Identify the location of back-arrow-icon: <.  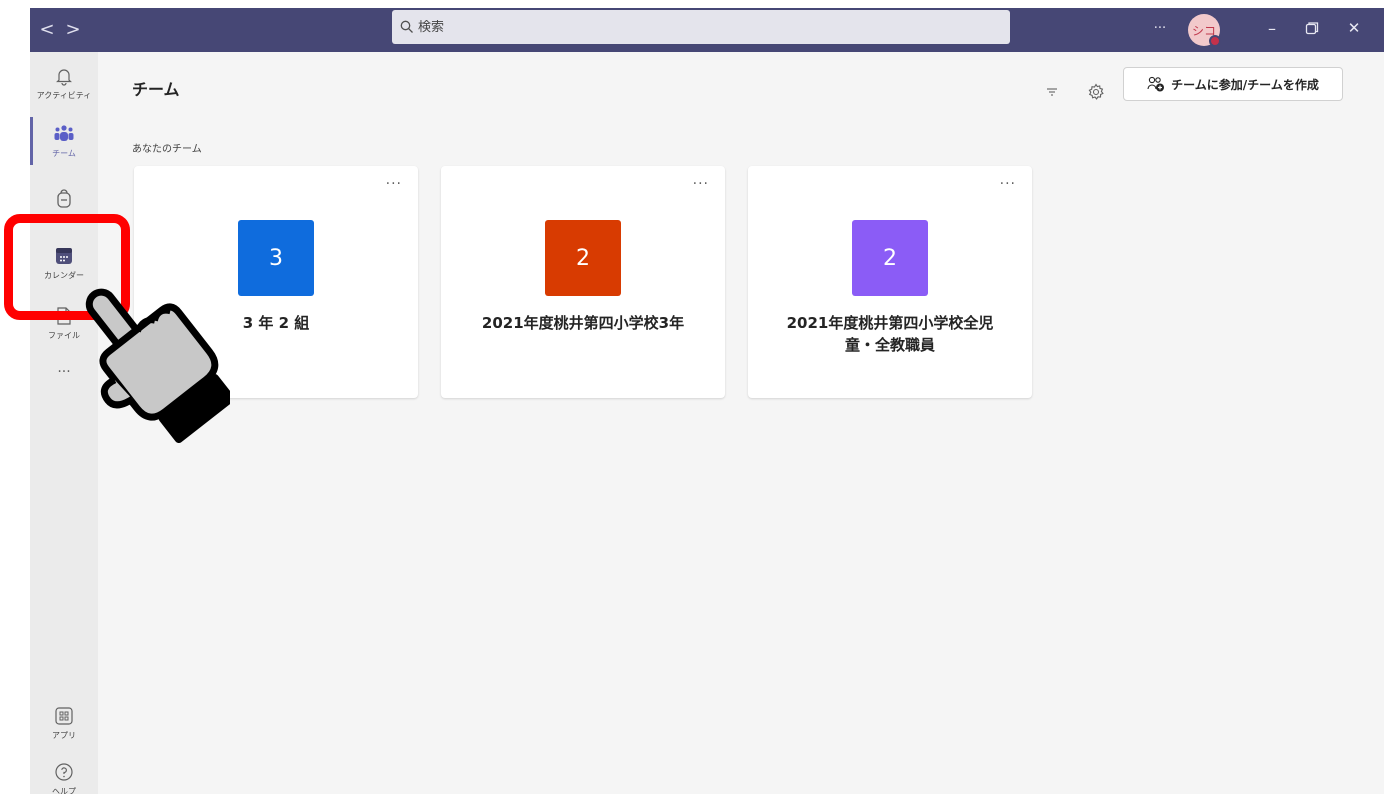
(47, 29).